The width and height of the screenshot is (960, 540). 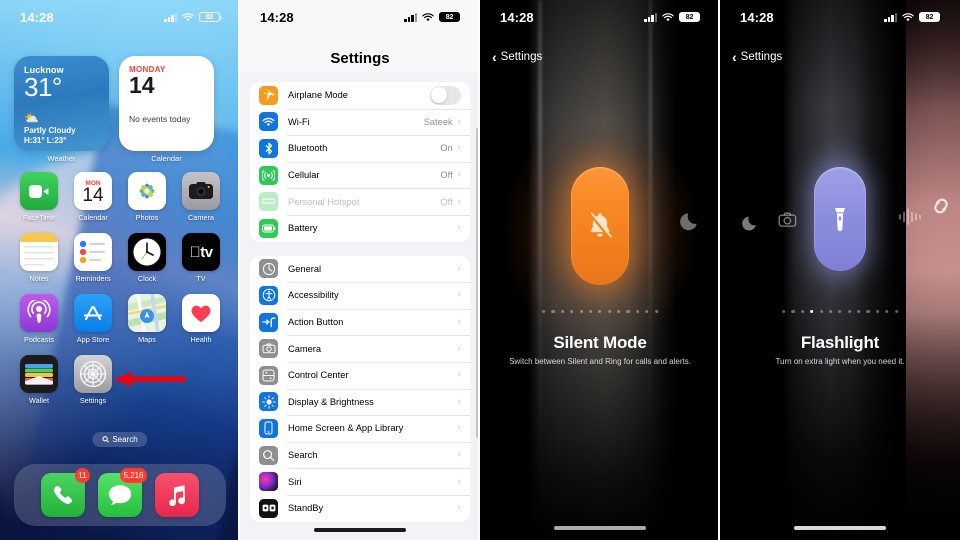 What do you see at coordinates (201, 313) in the screenshot?
I see `health-icon` at bounding box center [201, 313].